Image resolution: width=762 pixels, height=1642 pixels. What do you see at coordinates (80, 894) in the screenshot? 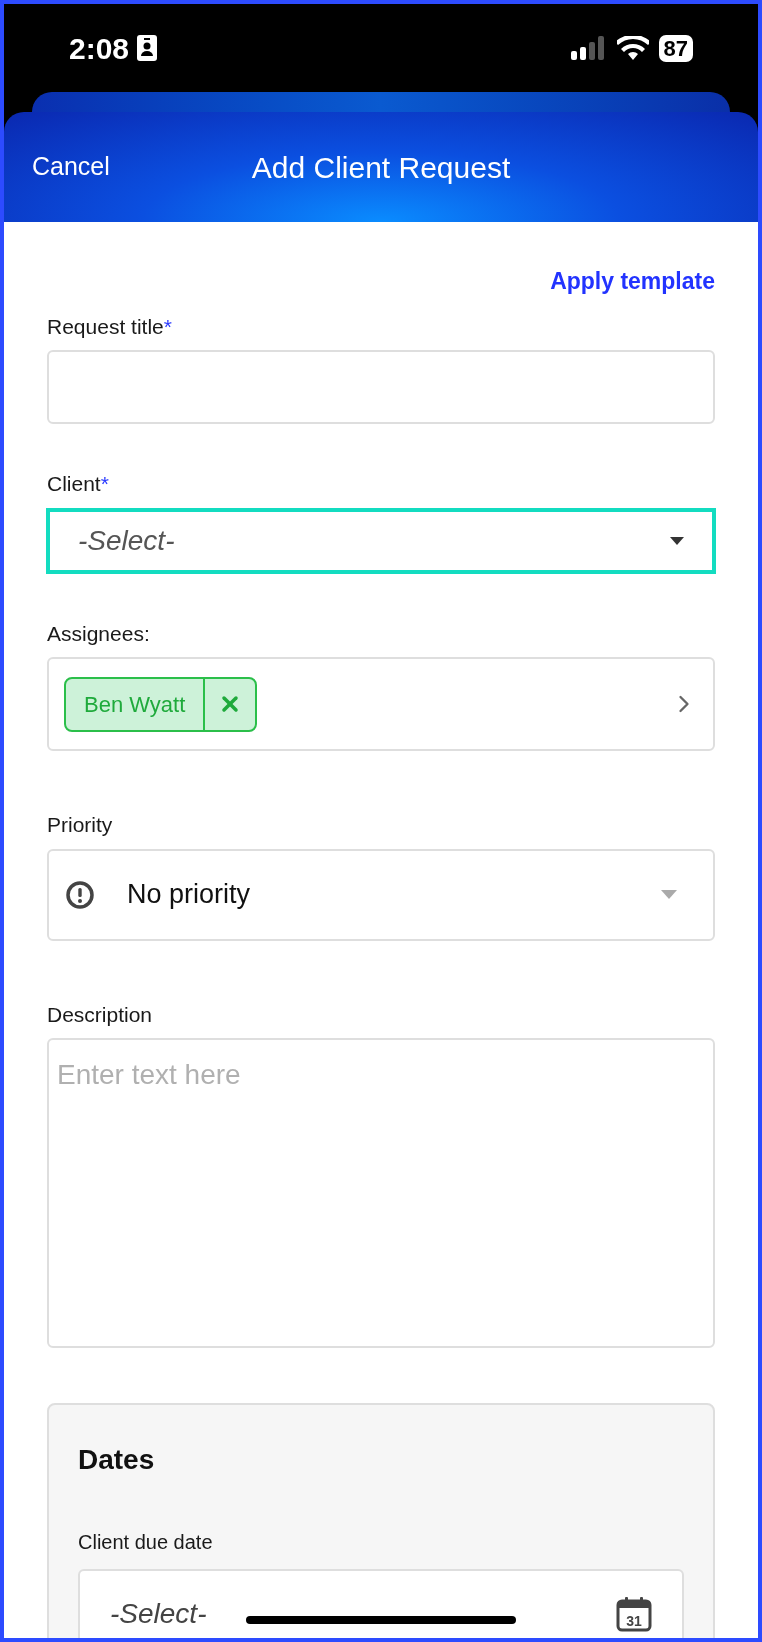
I see `exclamation-circle-icon` at bounding box center [80, 894].